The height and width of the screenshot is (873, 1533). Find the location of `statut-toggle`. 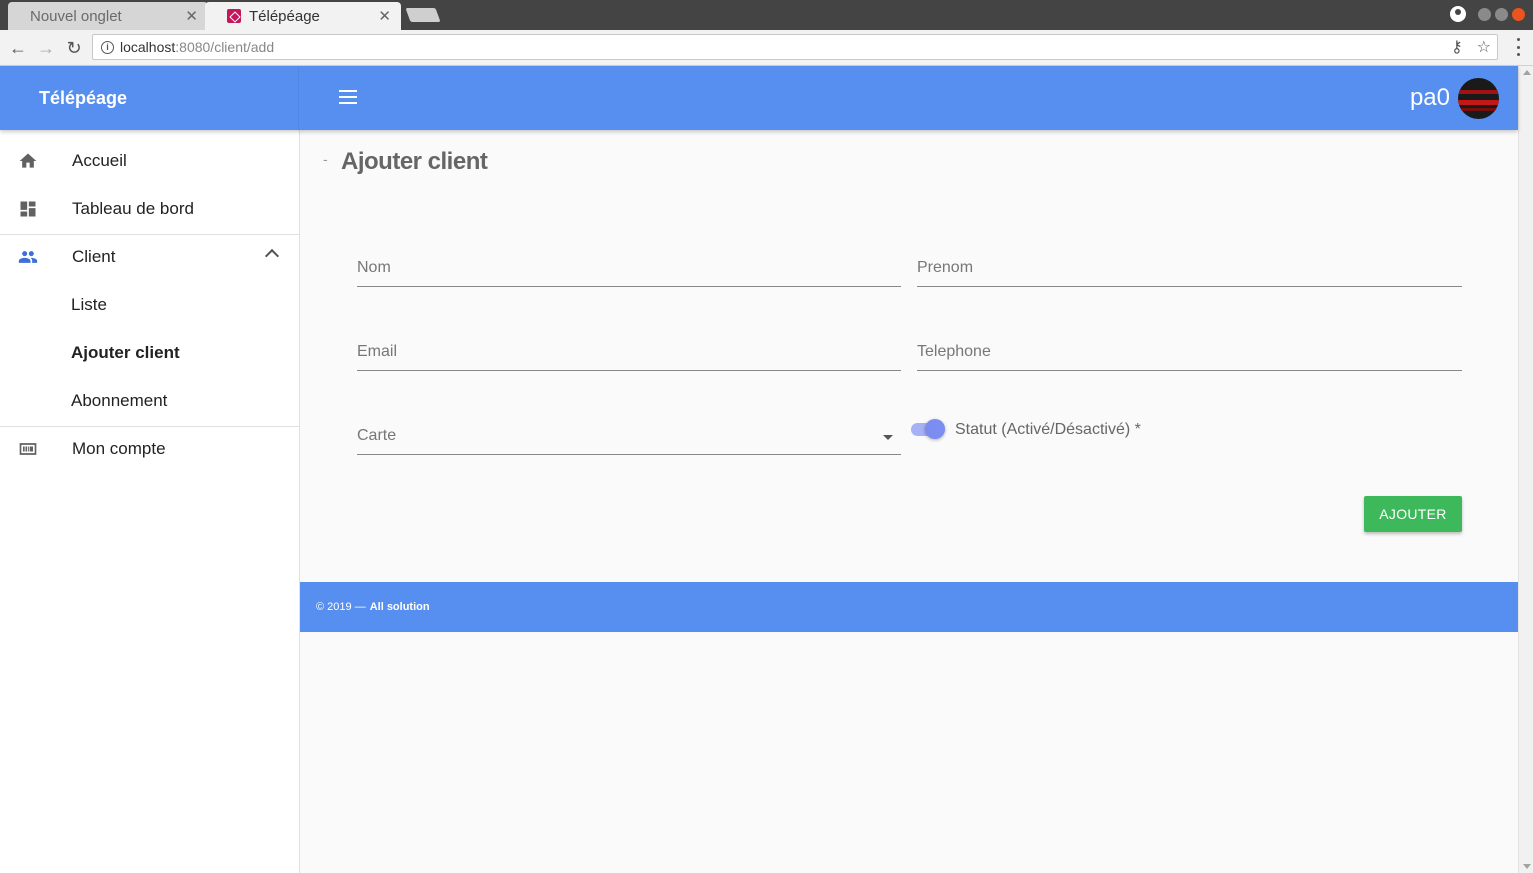

statut-toggle is located at coordinates (928, 429).